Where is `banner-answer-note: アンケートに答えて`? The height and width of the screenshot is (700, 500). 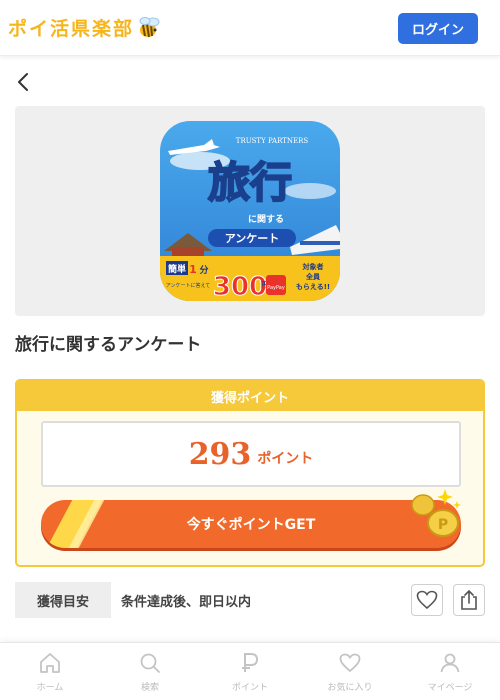
banner-answer-note: アンケートに答えて is located at coordinates (188, 285).